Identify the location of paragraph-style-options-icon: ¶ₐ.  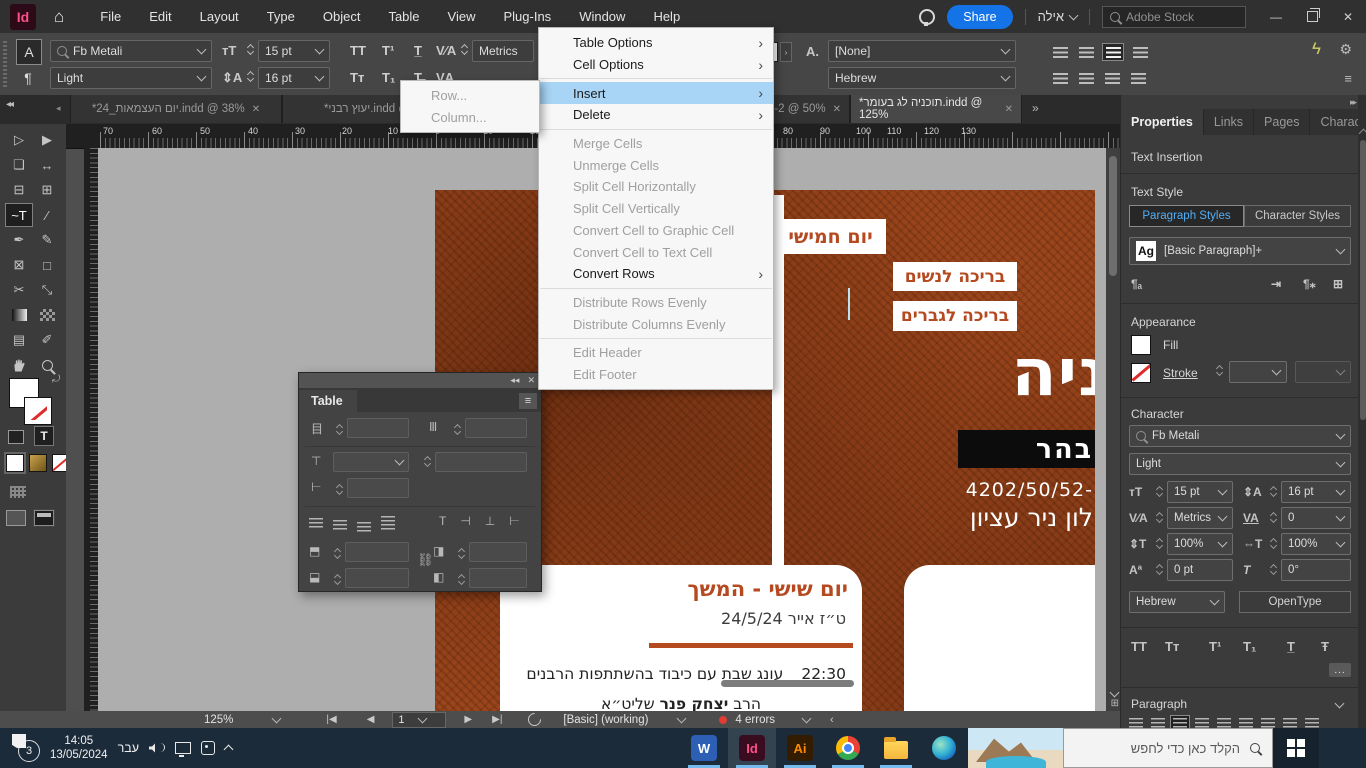
(1136, 284).